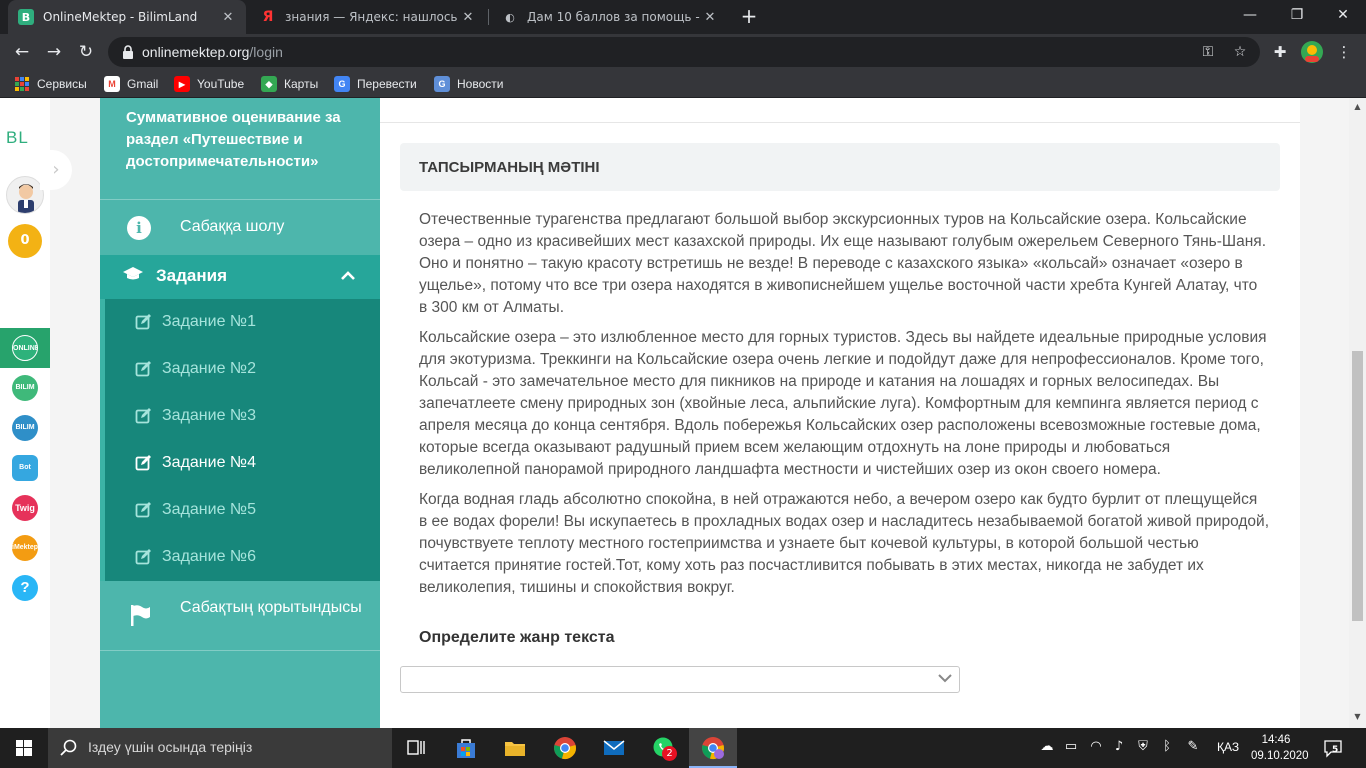 The image size is (1366, 768). I want to click on start-button, so click(24, 748).